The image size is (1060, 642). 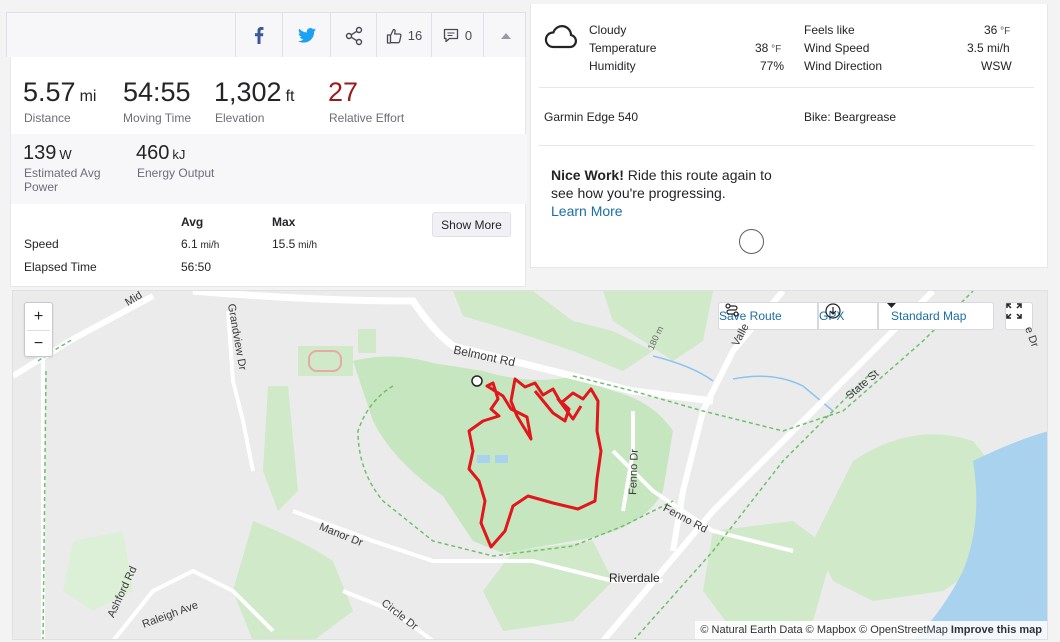 I want to click on comments-button: 0, so click(x=457, y=35).